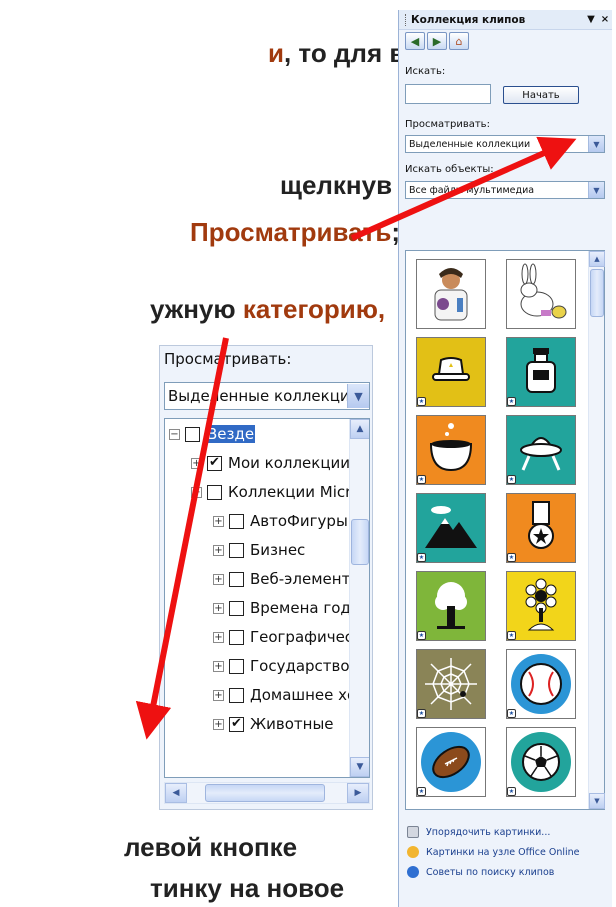 This screenshot has width=616, height=907. I want to click on collection-tree-scrollbar: ▲ ▼, so click(359, 598).